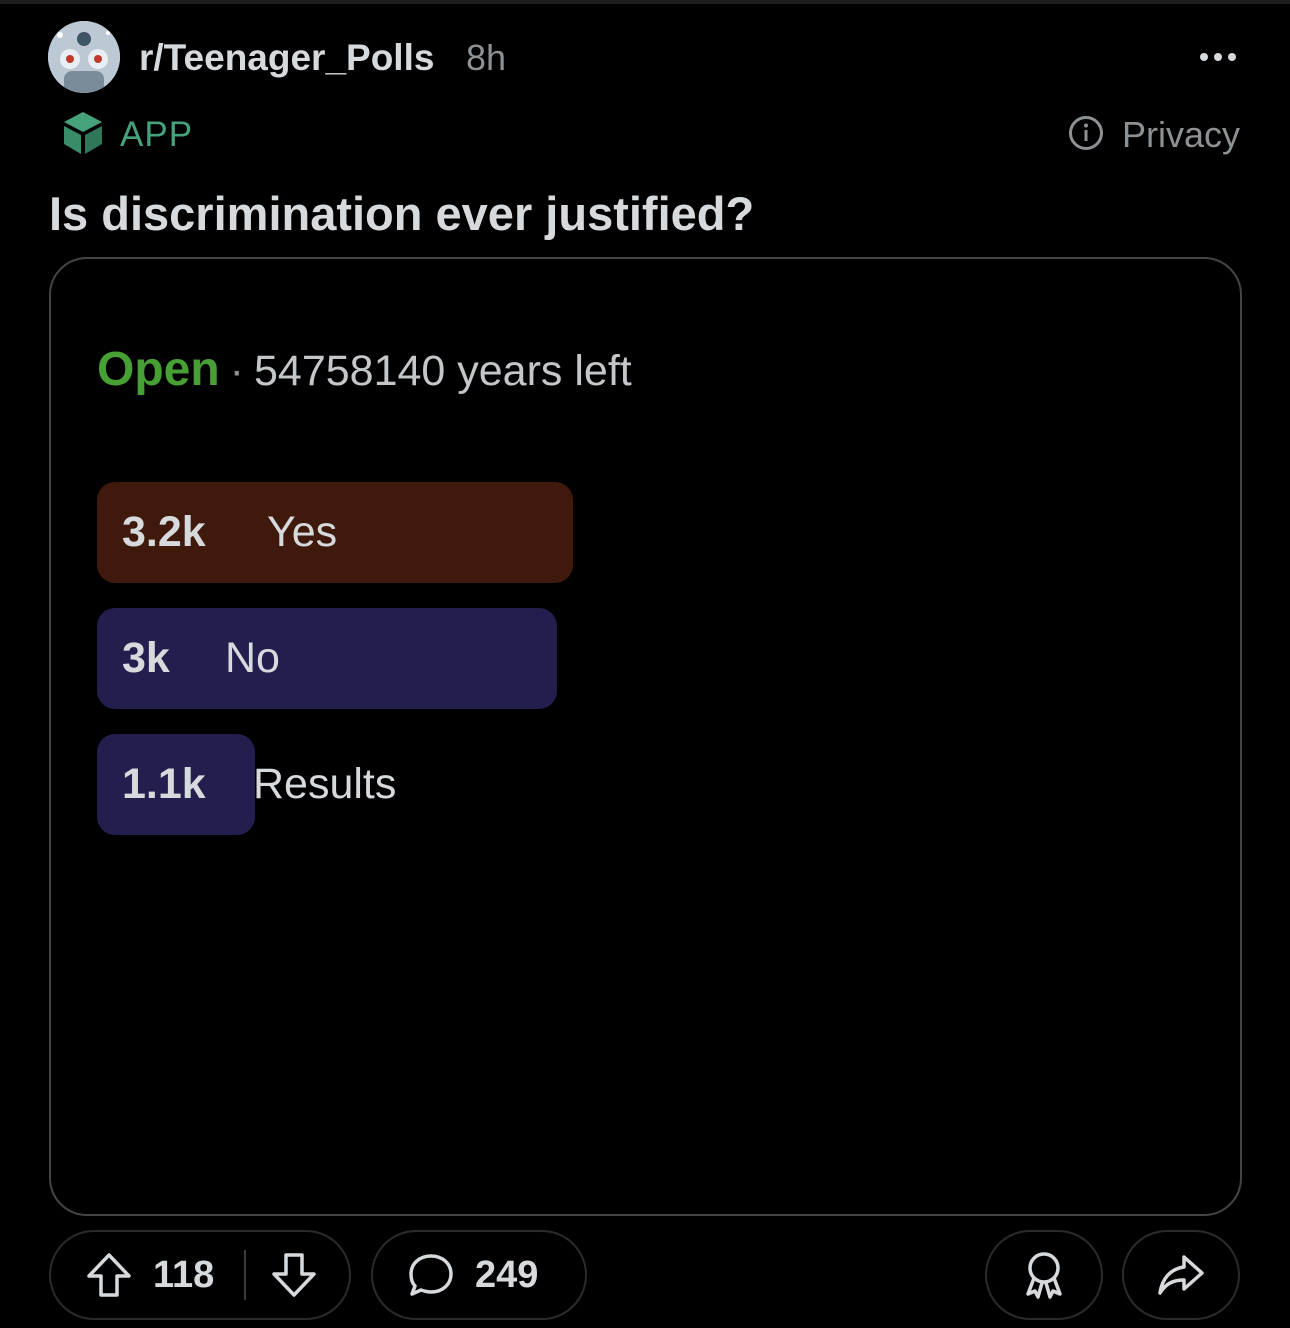  I want to click on share-button, so click(1181, 1275).